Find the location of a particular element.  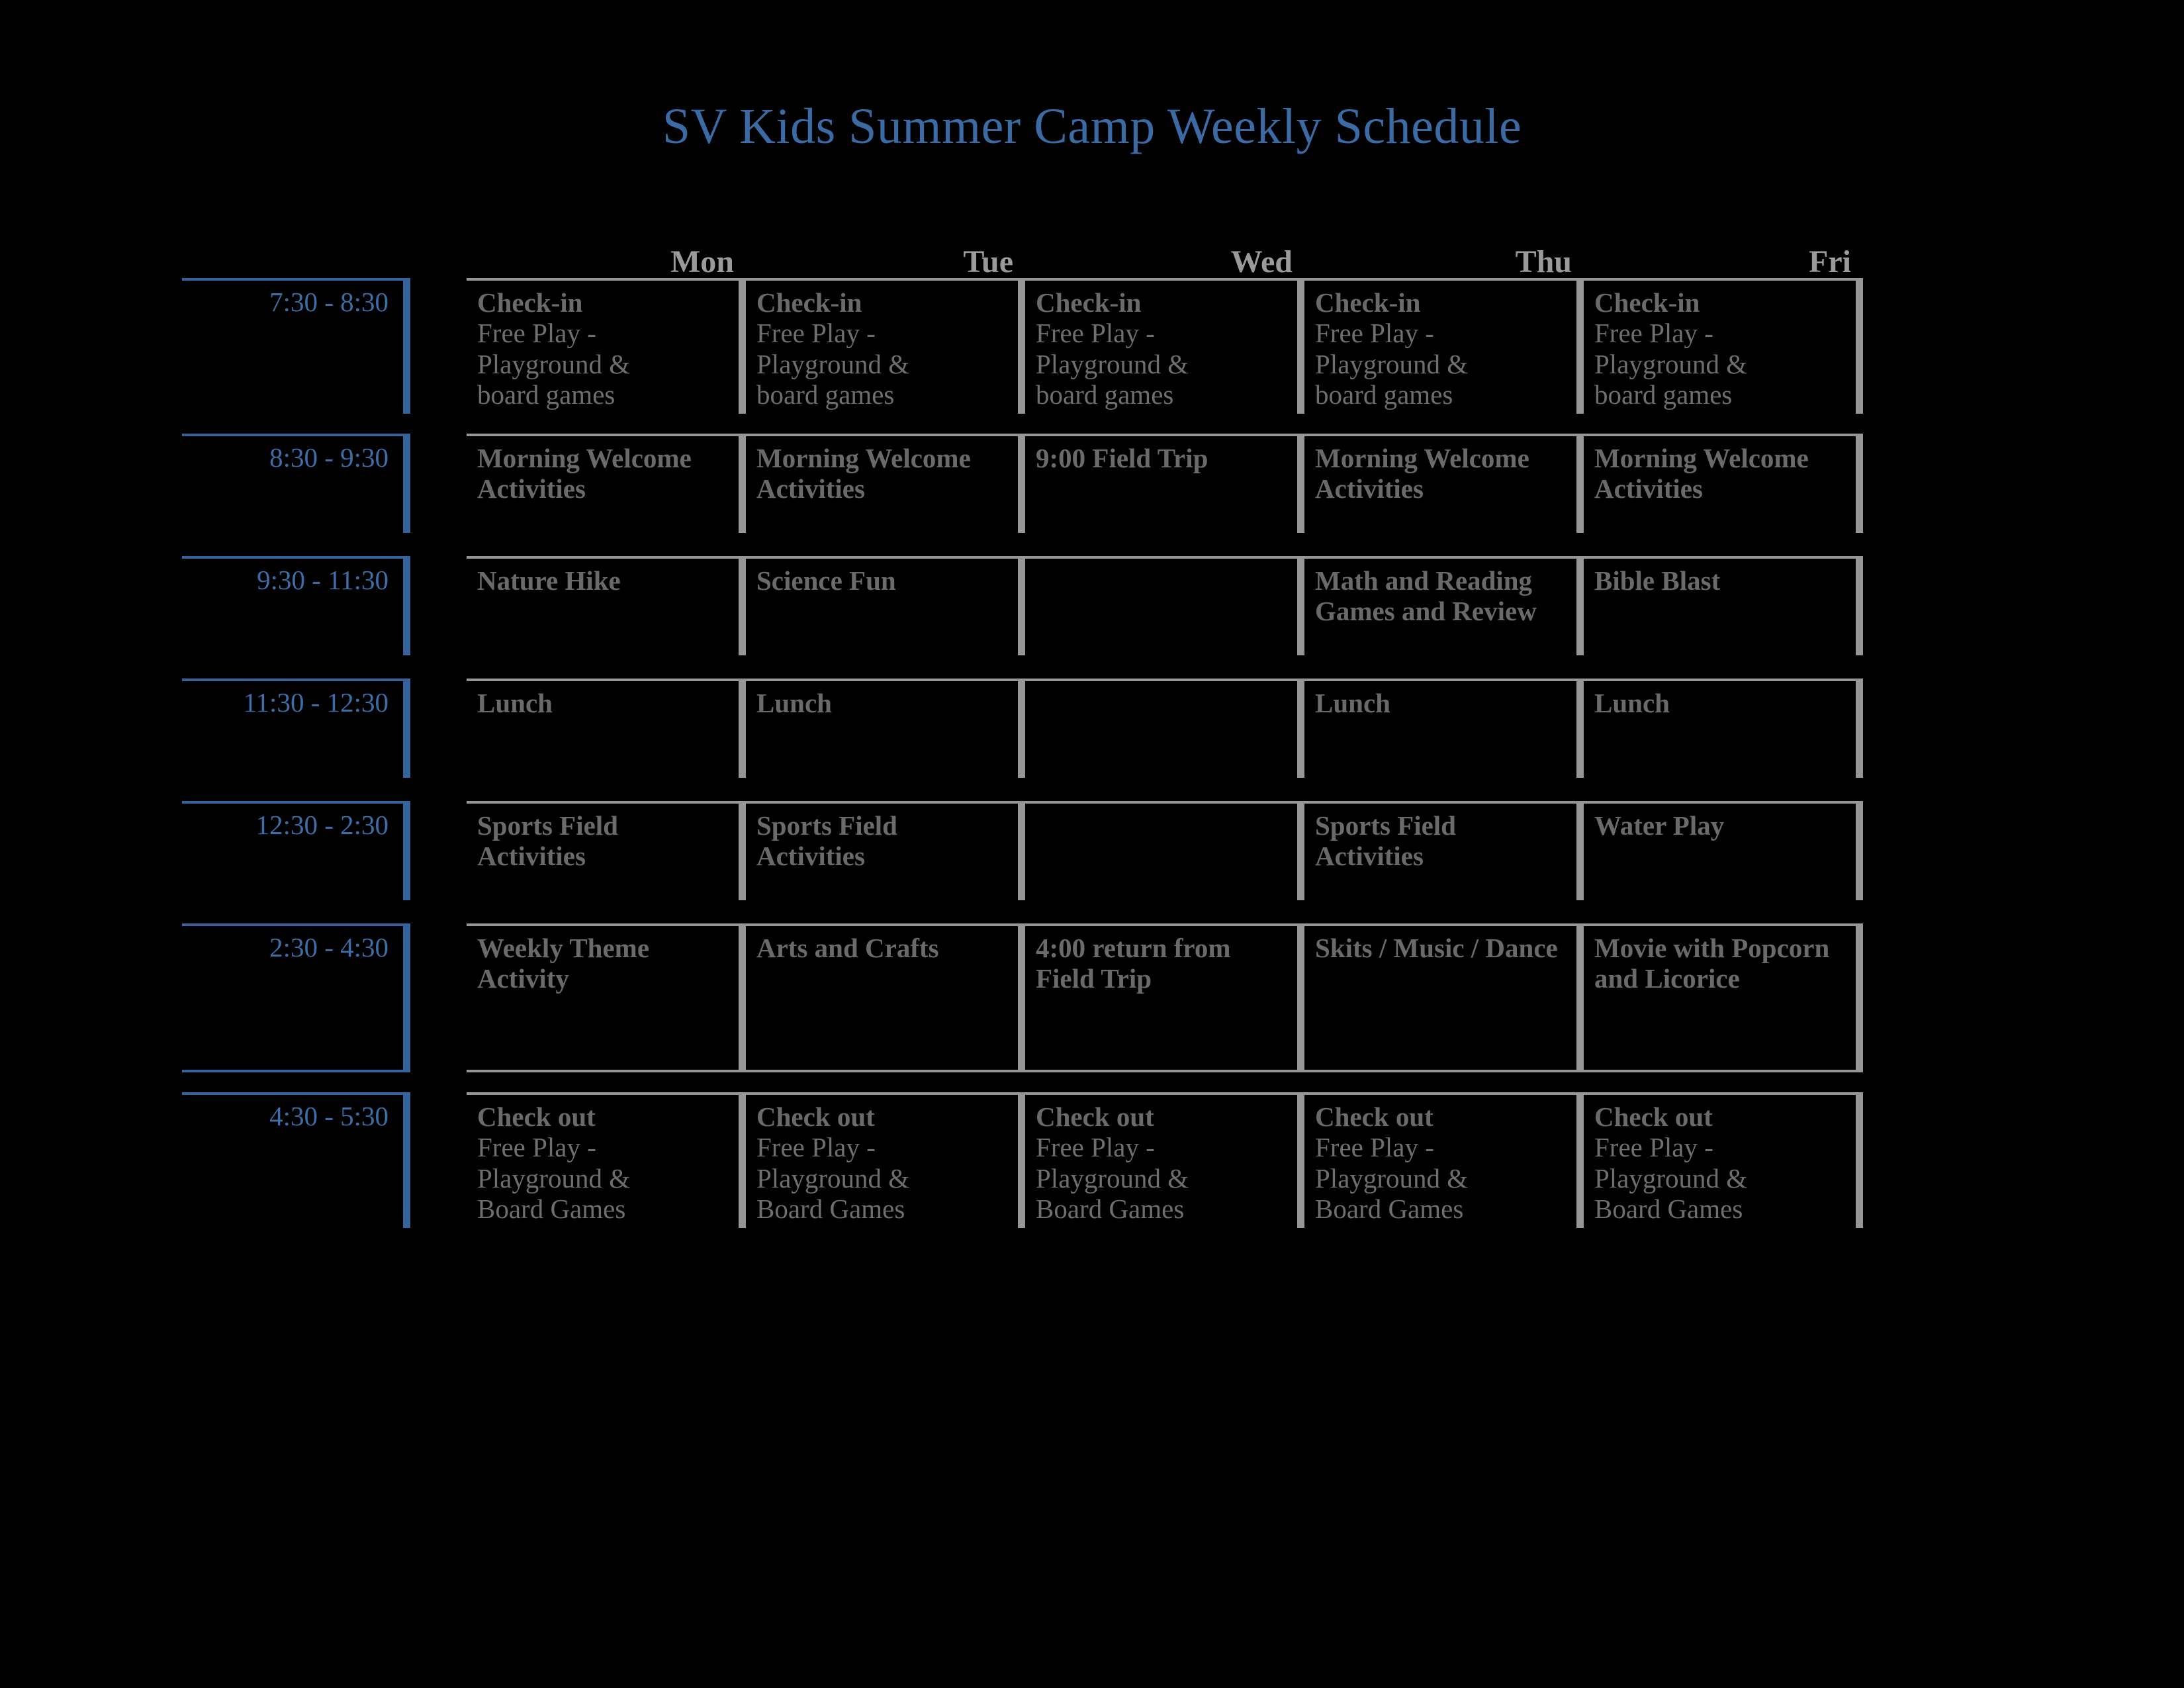

schedule-cell: 4:00 return from Field Trip is located at coordinates (1164, 997).